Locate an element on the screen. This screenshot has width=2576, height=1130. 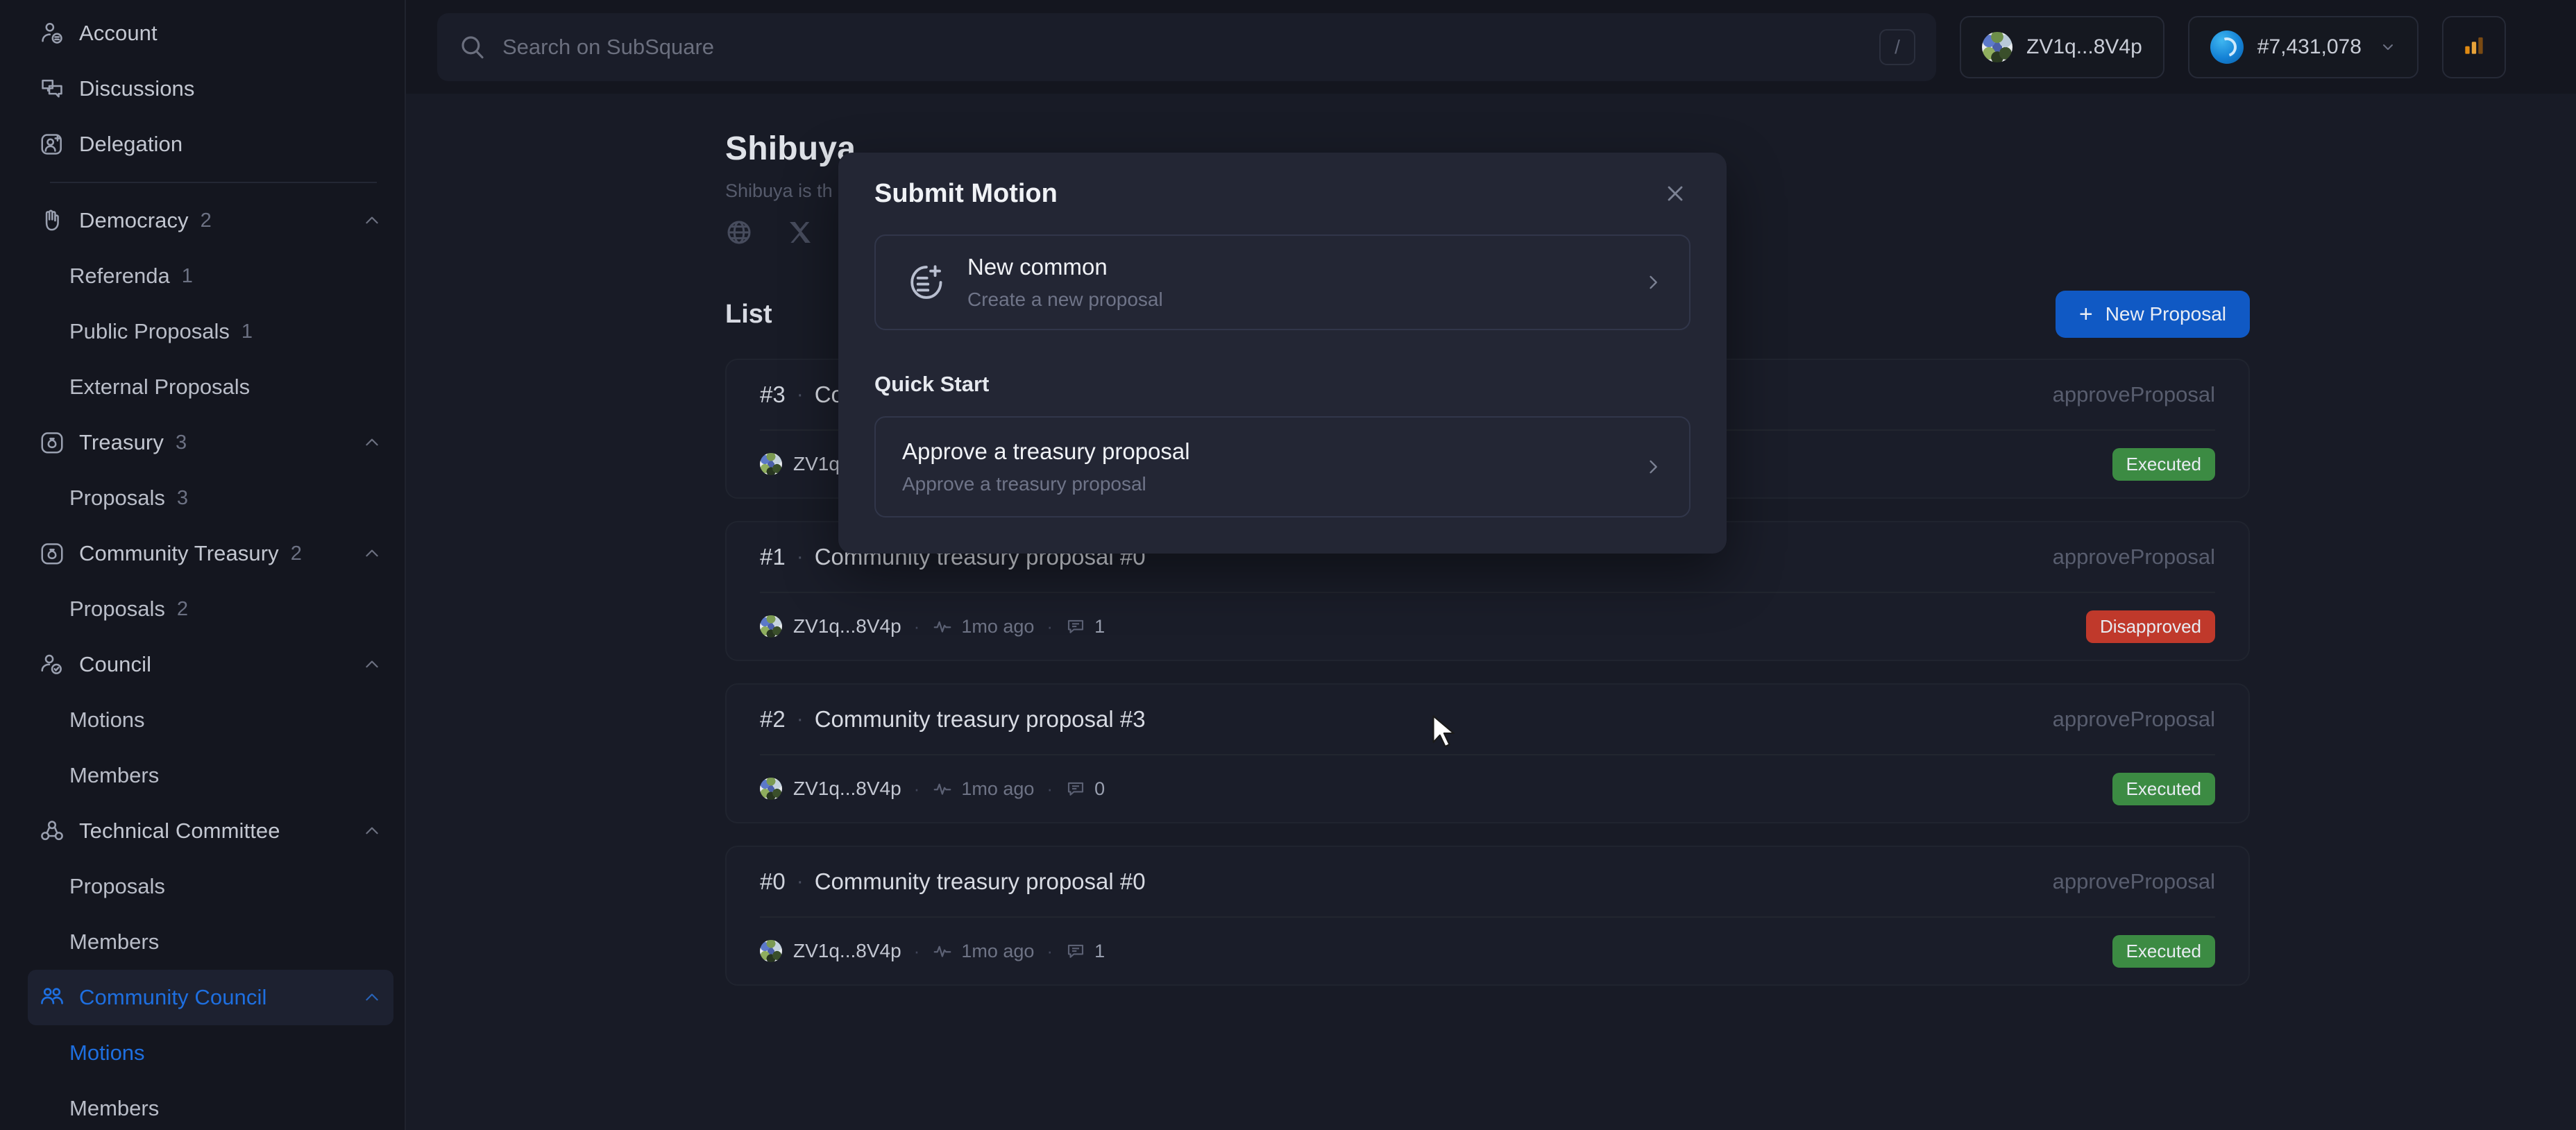
sidebar-item-cc-members: Members is located at coordinates (210, 1105).